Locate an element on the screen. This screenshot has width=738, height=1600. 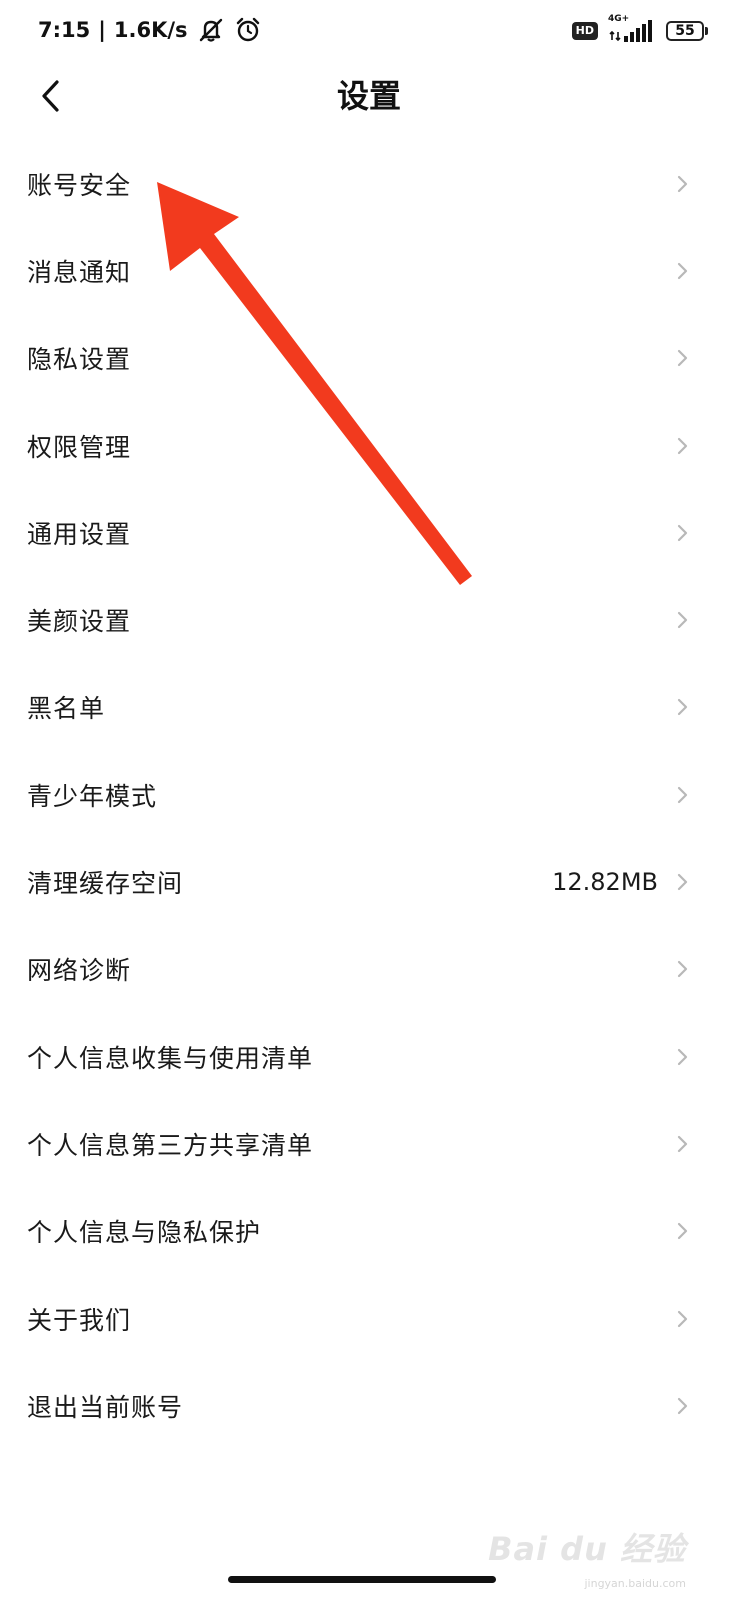
settings-item-logout: 退出当前账号 is located at coordinates (369, 1405).